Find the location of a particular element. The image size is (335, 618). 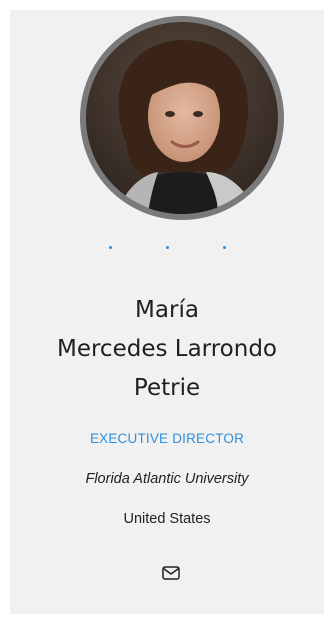

profile-country: United States is located at coordinates (167, 519).